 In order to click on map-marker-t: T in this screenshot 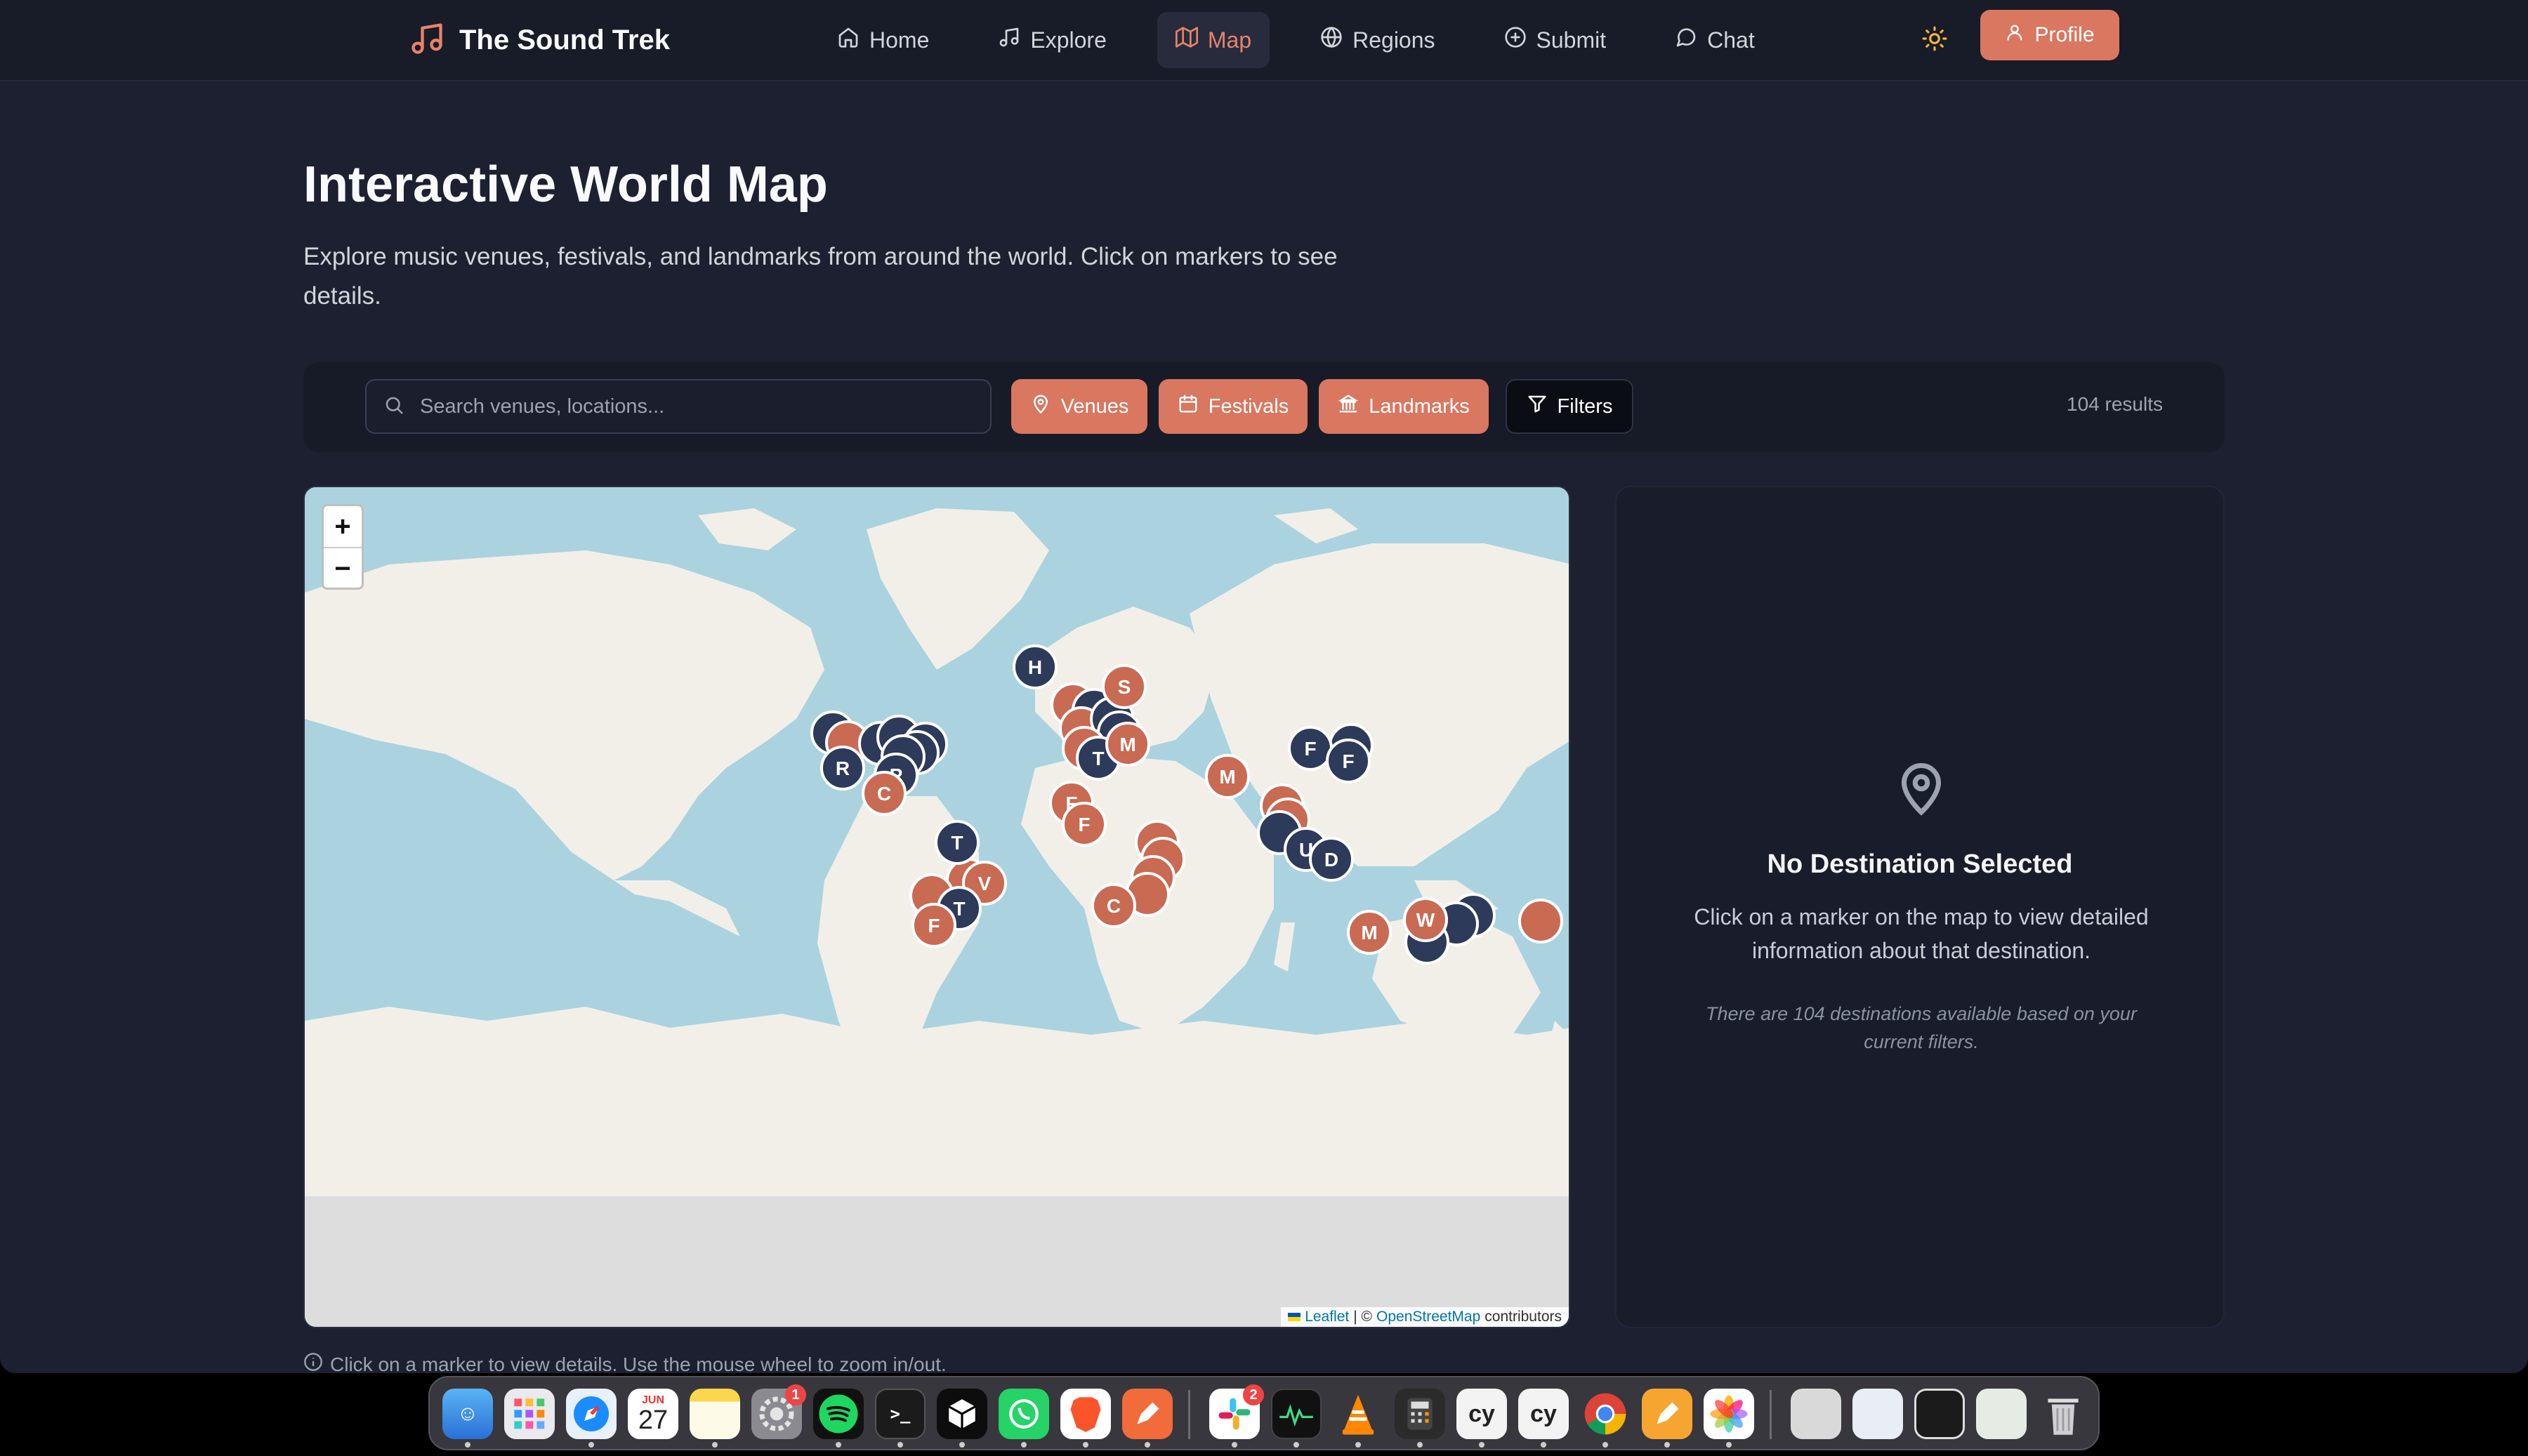, I will do `click(957, 843)`.